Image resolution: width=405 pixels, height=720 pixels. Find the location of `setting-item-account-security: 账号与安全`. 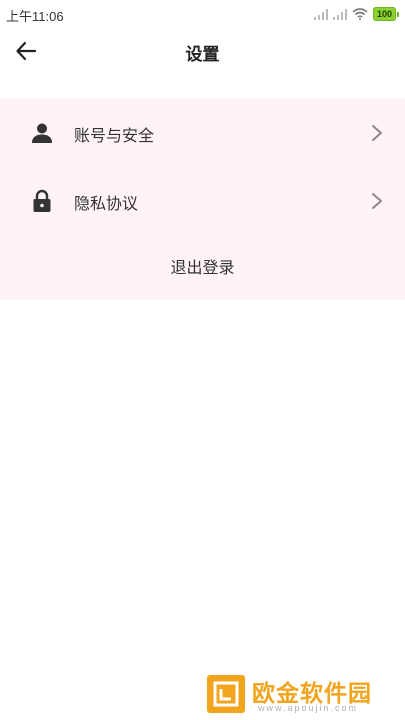

setting-item-account-security: 账号与安全 is located at coordinates (202, 133).